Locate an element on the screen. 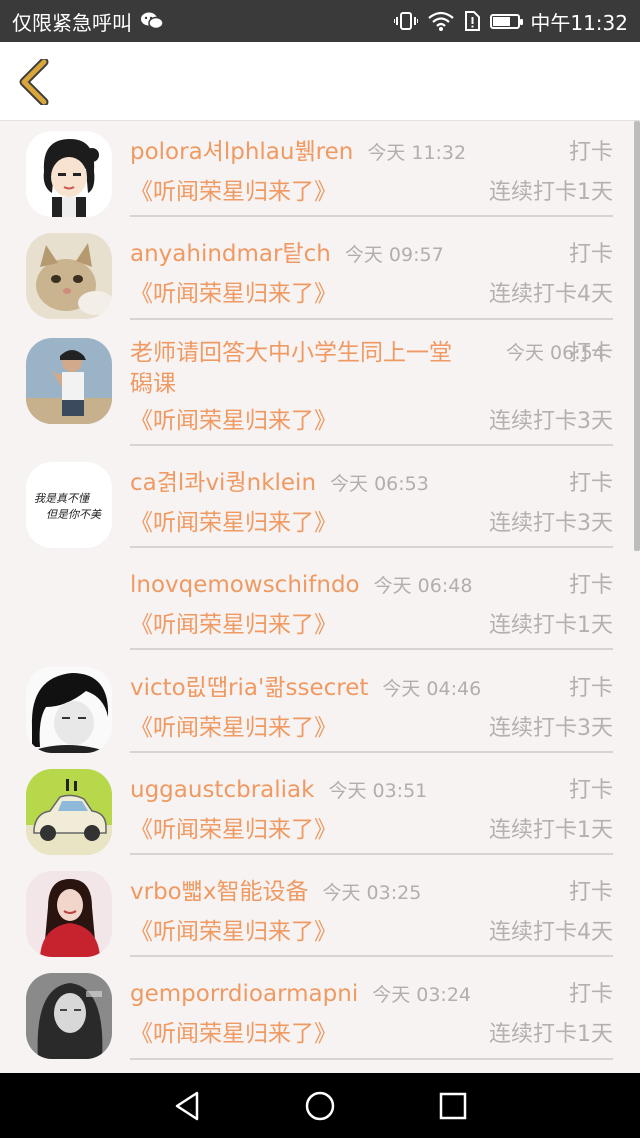 The height and width of the screenshot is (1138, 640). nav-home-button is located at coordinates (320, 1106).